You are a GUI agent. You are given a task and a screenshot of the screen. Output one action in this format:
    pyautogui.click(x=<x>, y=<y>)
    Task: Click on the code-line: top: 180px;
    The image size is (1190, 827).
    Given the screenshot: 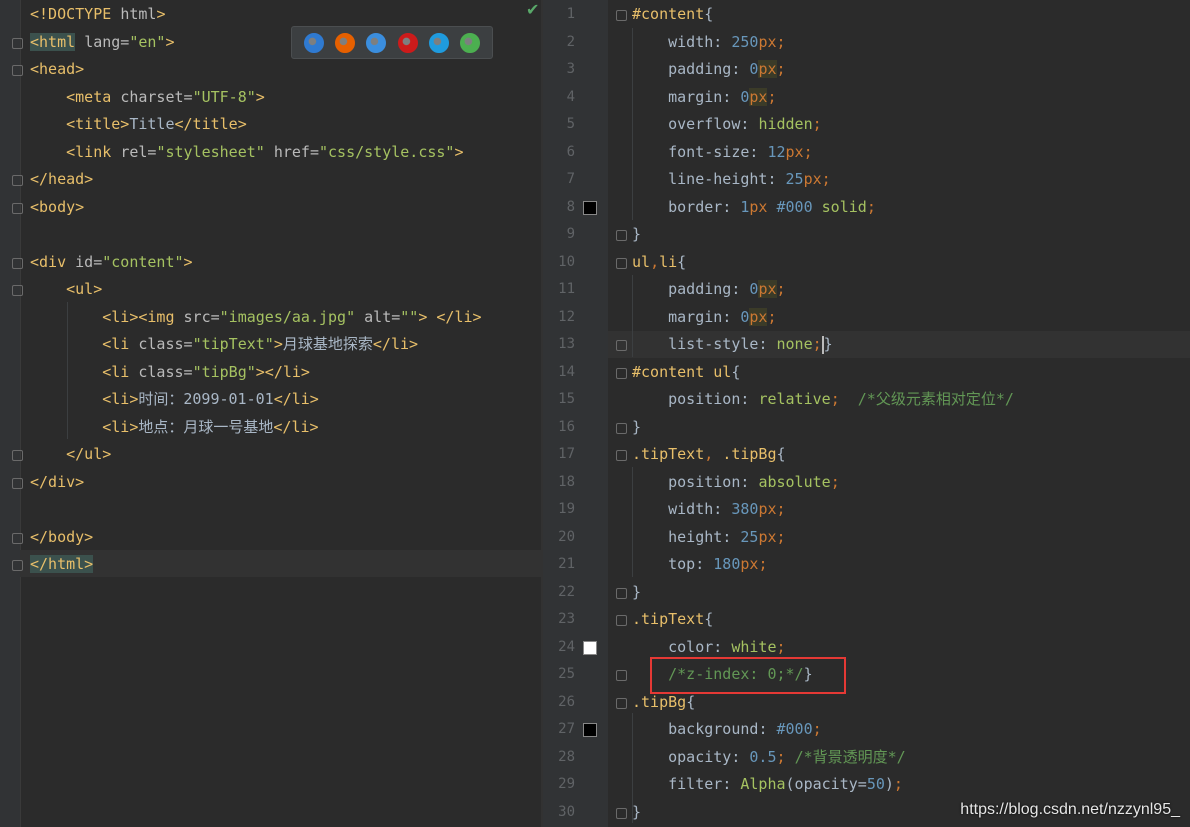 What is the action you would take?
    pyautogui.click(x=718, y=564)
    